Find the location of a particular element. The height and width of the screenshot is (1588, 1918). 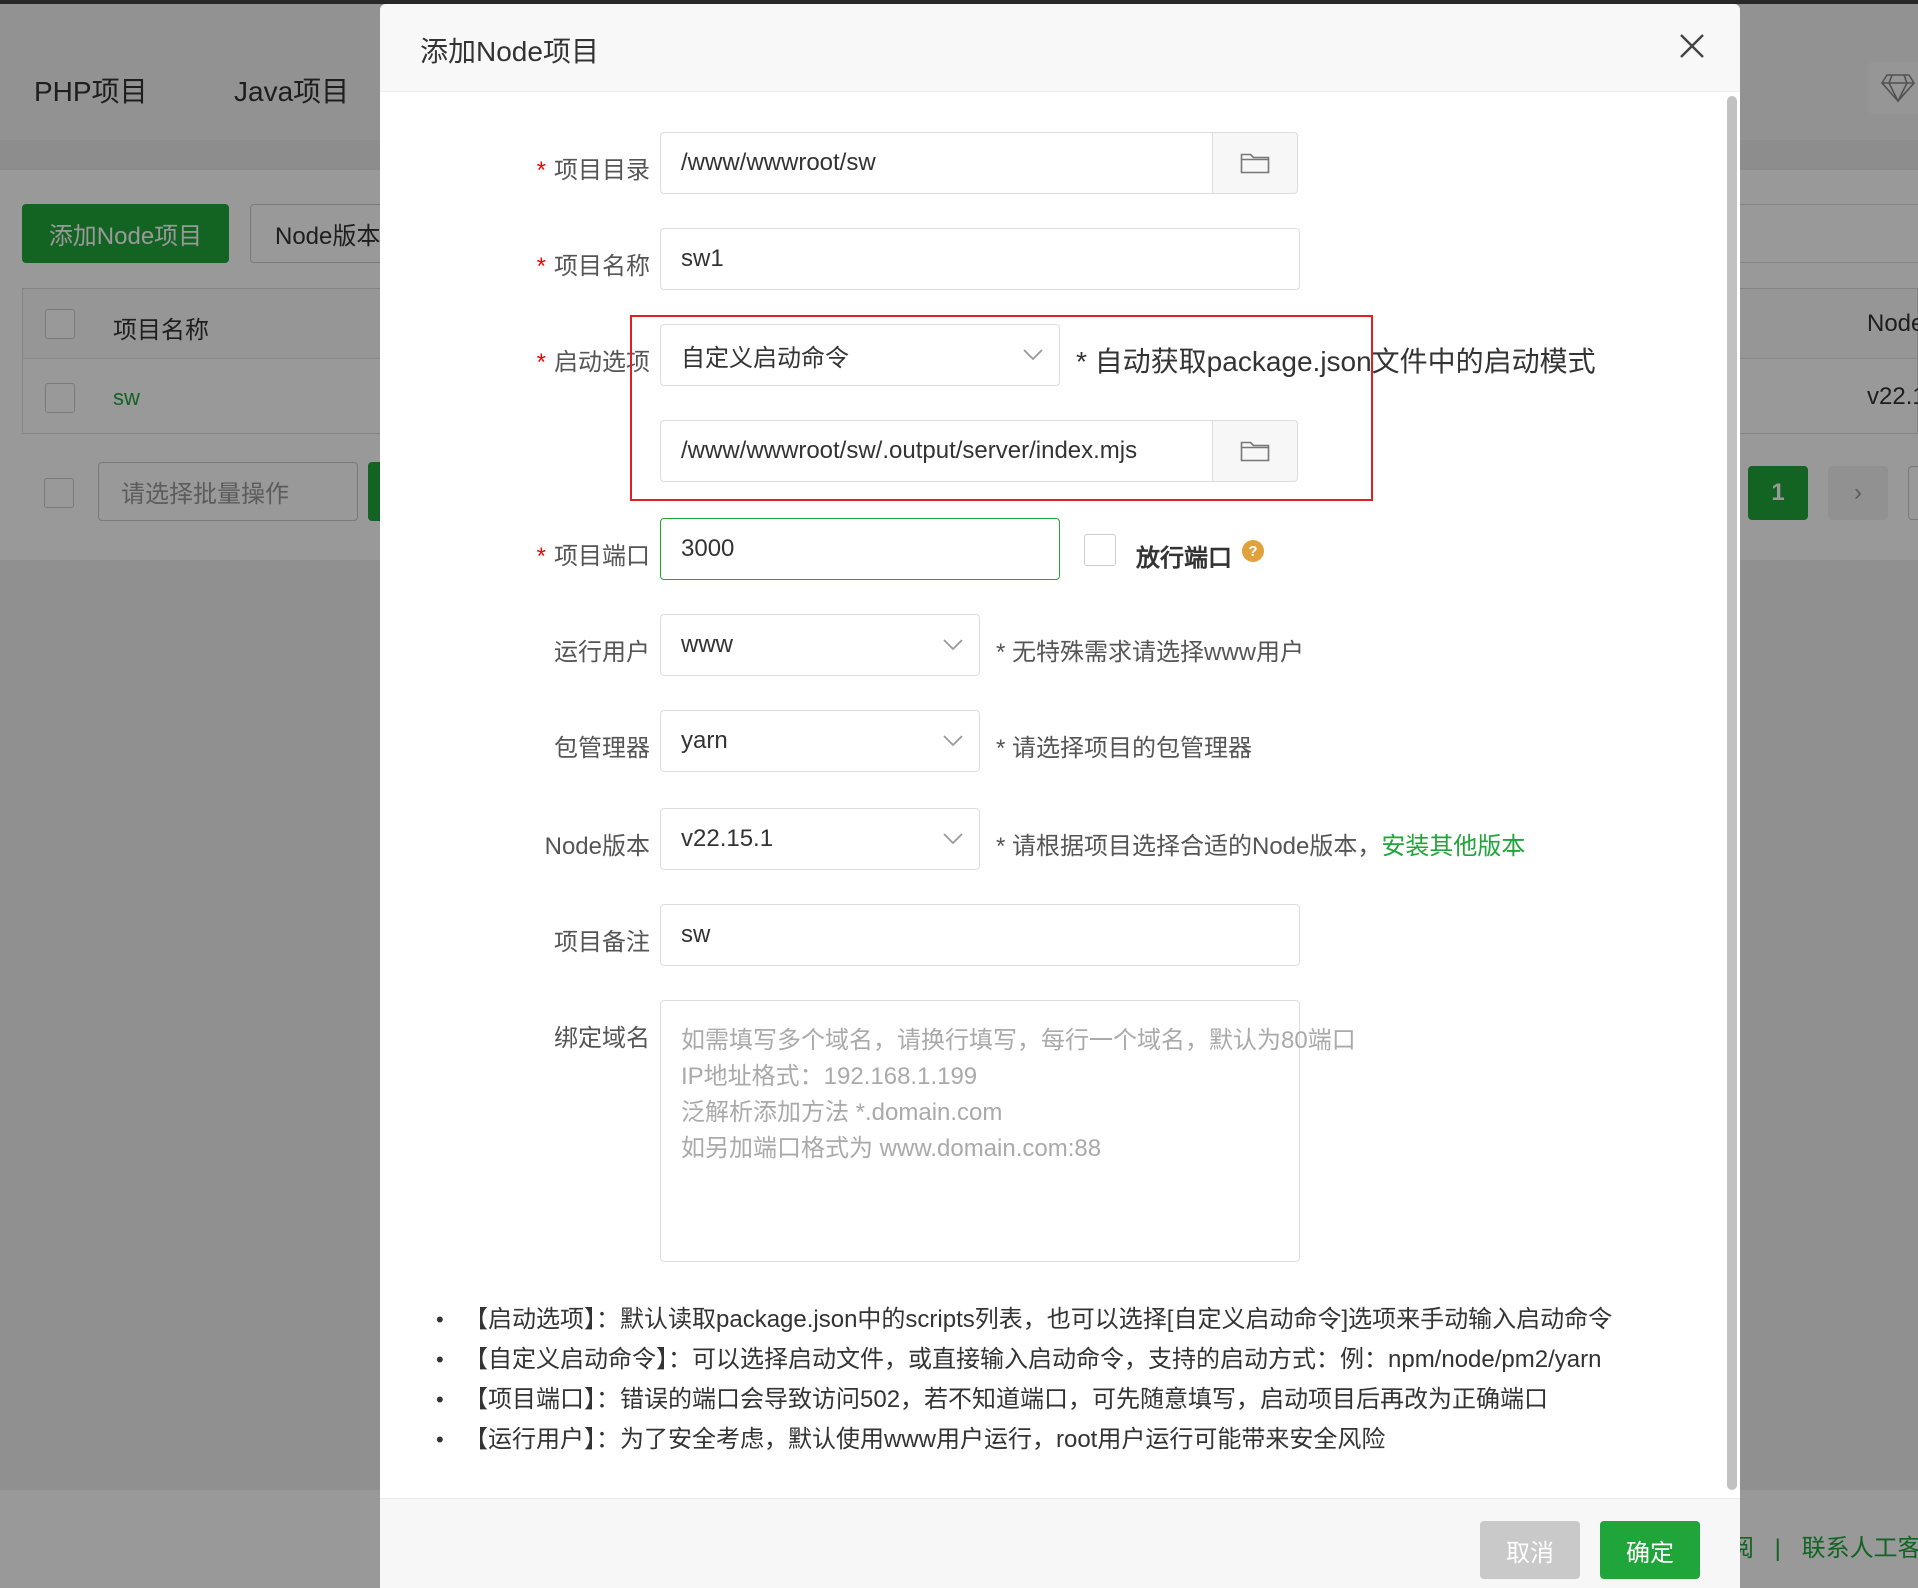

folder-icon is located at coordinates (1255, 163).